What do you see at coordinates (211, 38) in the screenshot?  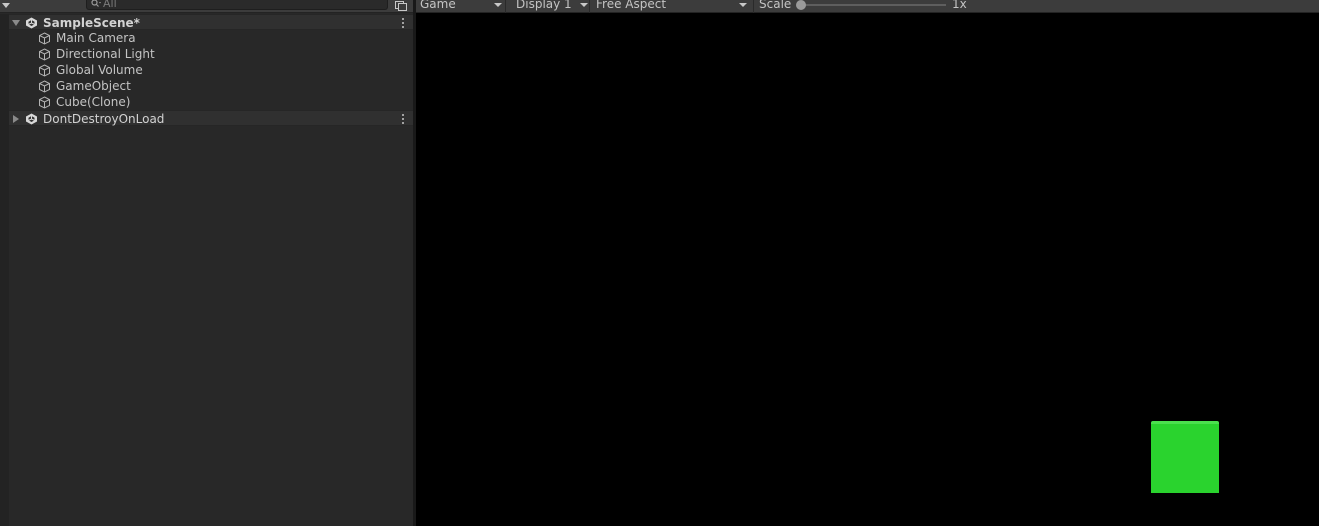 I see `hierarchy-item-main-camera: Main Camera` at bounding box center [211, 38].